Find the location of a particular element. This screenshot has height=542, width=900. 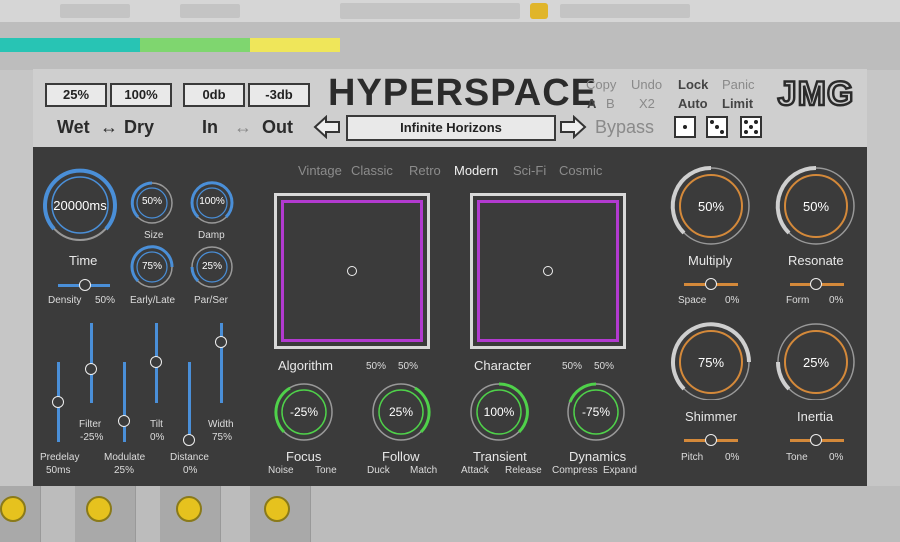

predelay-value: 50ms is located at coordinates (58, 470).